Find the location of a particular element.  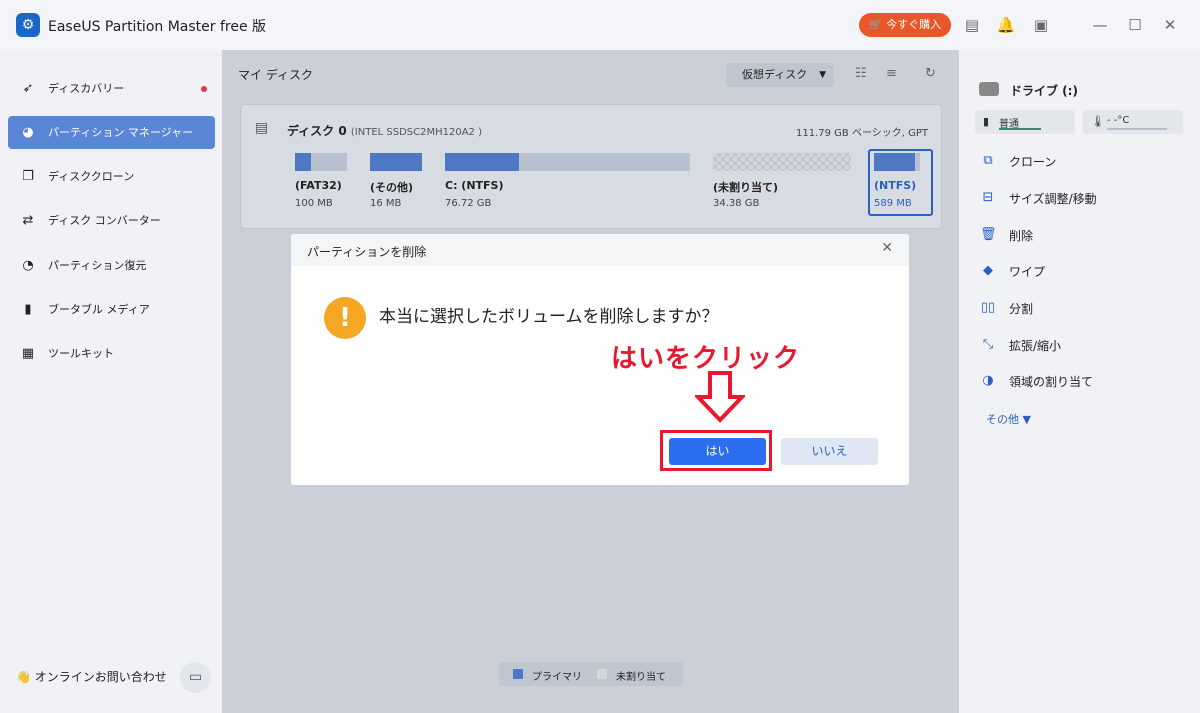

sidebar-item-label: ブータブル メディア is located at coordinates (99, 309).